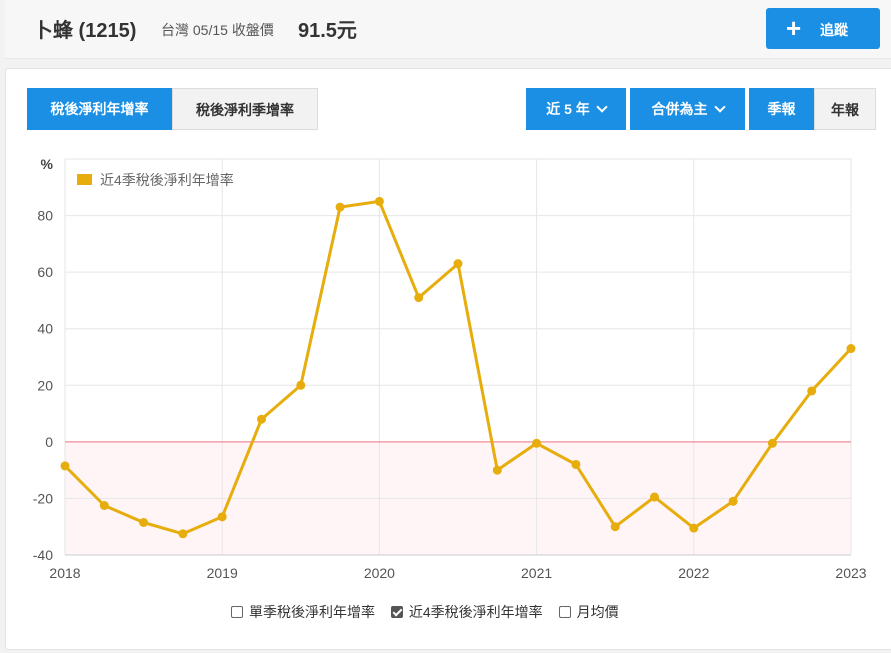 The height and width of the screenshot is (653, 891). I want to click on toggle-label: 單季稅後淨利年增率, so click(312, 612).